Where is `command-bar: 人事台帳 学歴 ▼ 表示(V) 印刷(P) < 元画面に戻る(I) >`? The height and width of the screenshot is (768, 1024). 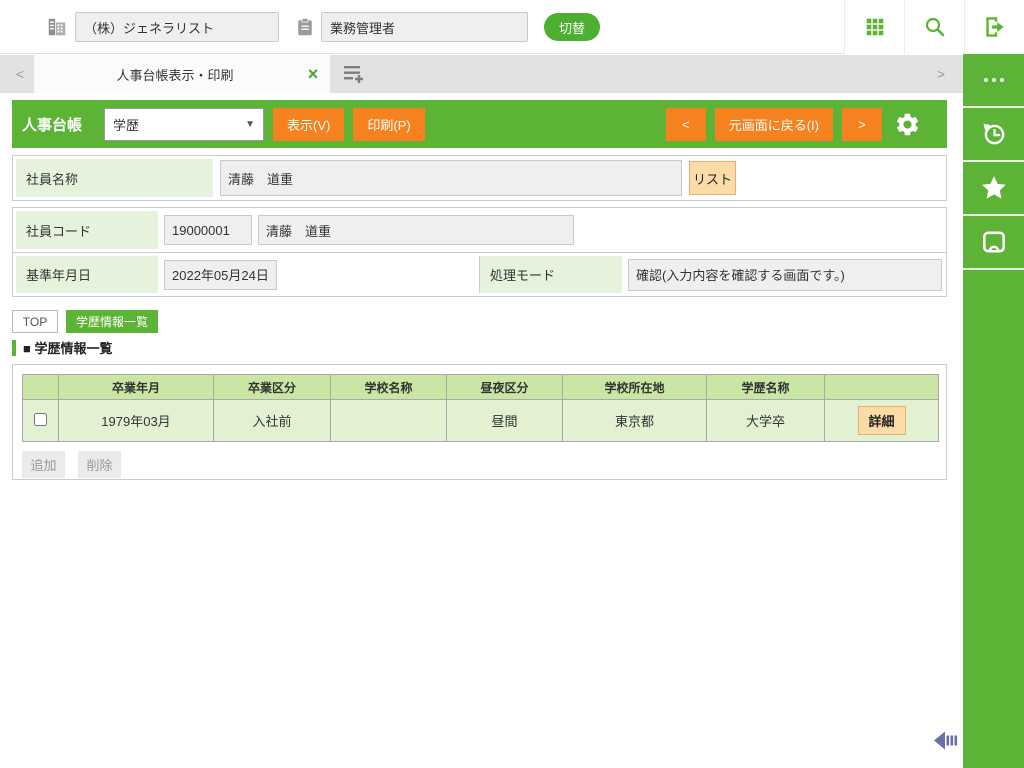 command-bar: 人事台帳 学歴 ▼ 表示(V) 印刷(P) < 元画面に戻る(I) > is located at coordinates (479, 124).